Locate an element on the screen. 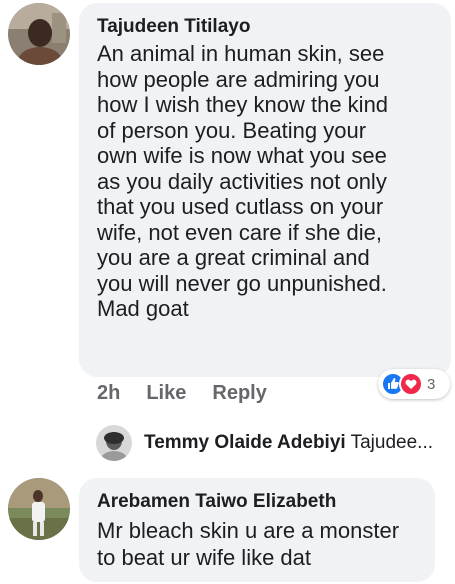 The height and width of the screenshot is (584, 455). like-button: Like is located at coordinates (166, 393).